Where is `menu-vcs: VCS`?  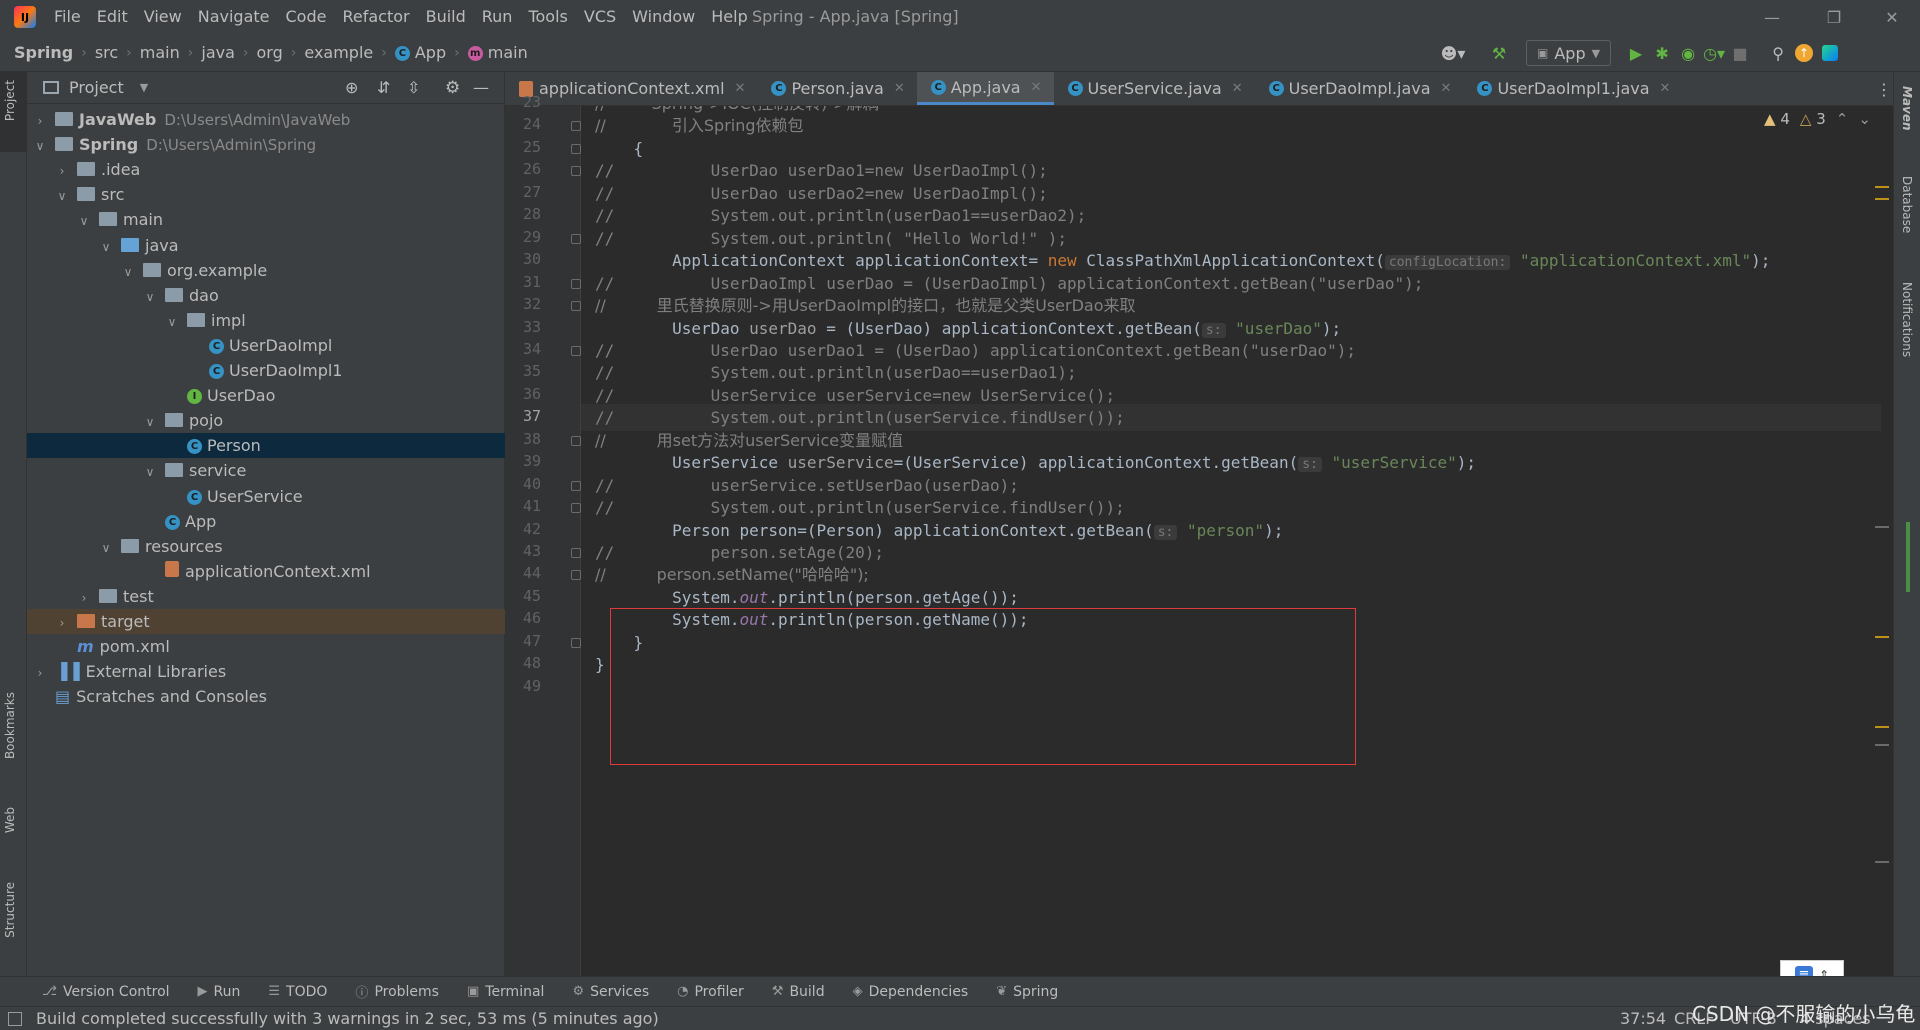
menu-vcs: VCS is located at coordinates (600, 17).